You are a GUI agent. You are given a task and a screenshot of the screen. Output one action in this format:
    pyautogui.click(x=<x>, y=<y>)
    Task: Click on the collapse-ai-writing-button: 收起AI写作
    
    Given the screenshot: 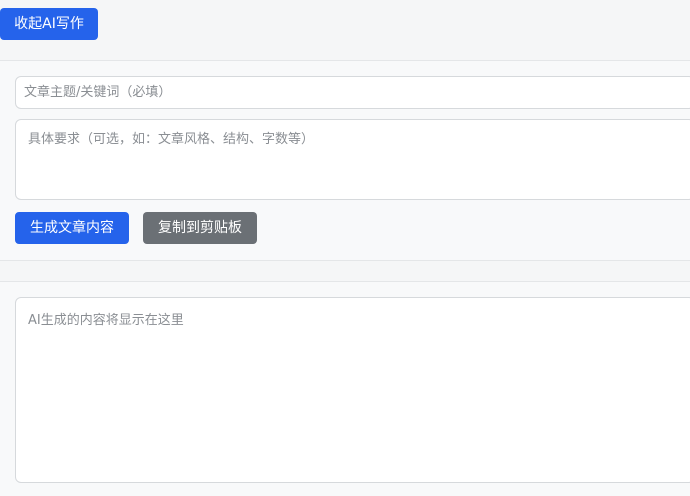 What is the action you would take?
    pyautogui.click(x=49, y=24)
    